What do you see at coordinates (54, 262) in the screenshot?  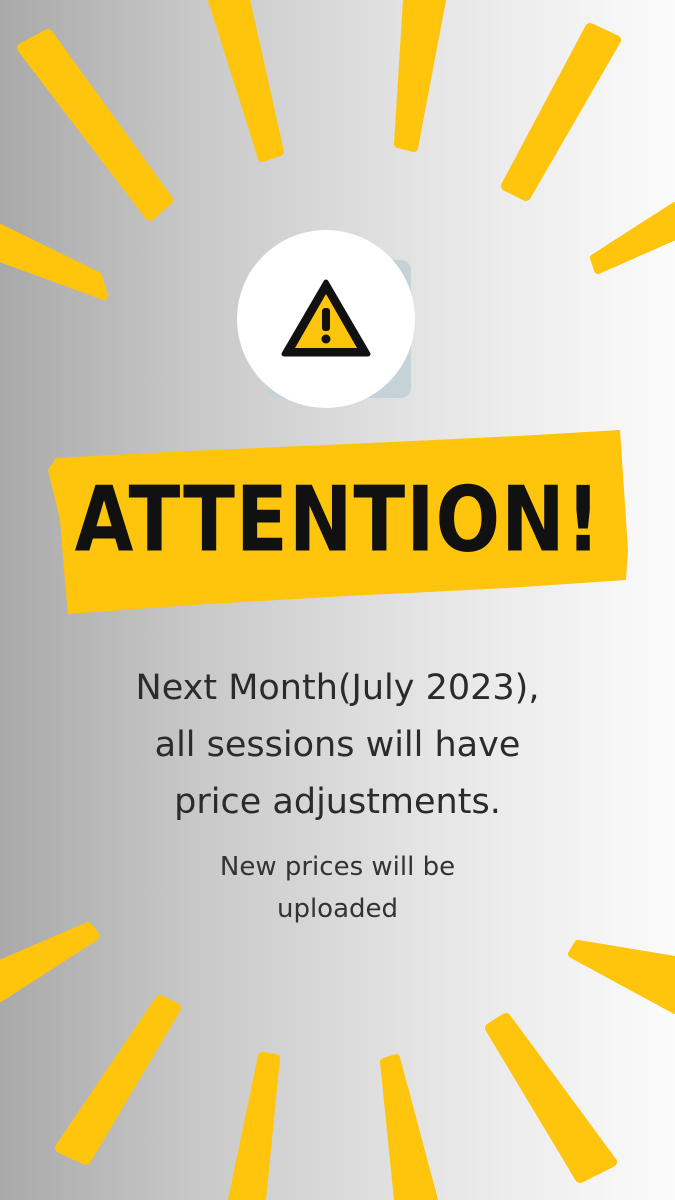 I see `ray-left-upper` at bounding box center [54, 262].